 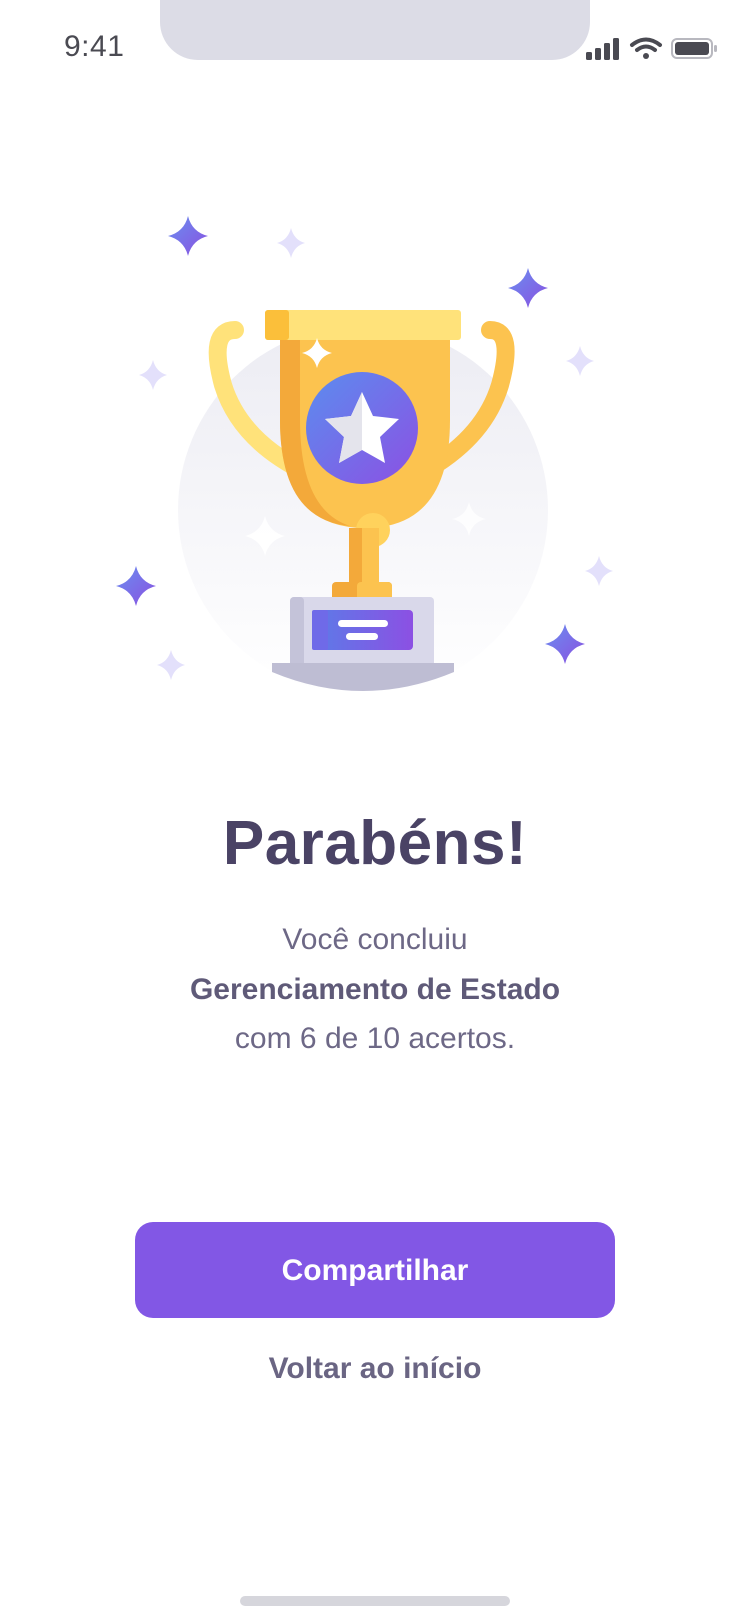 I want to click on device-notch, so click(x=375, y=30).